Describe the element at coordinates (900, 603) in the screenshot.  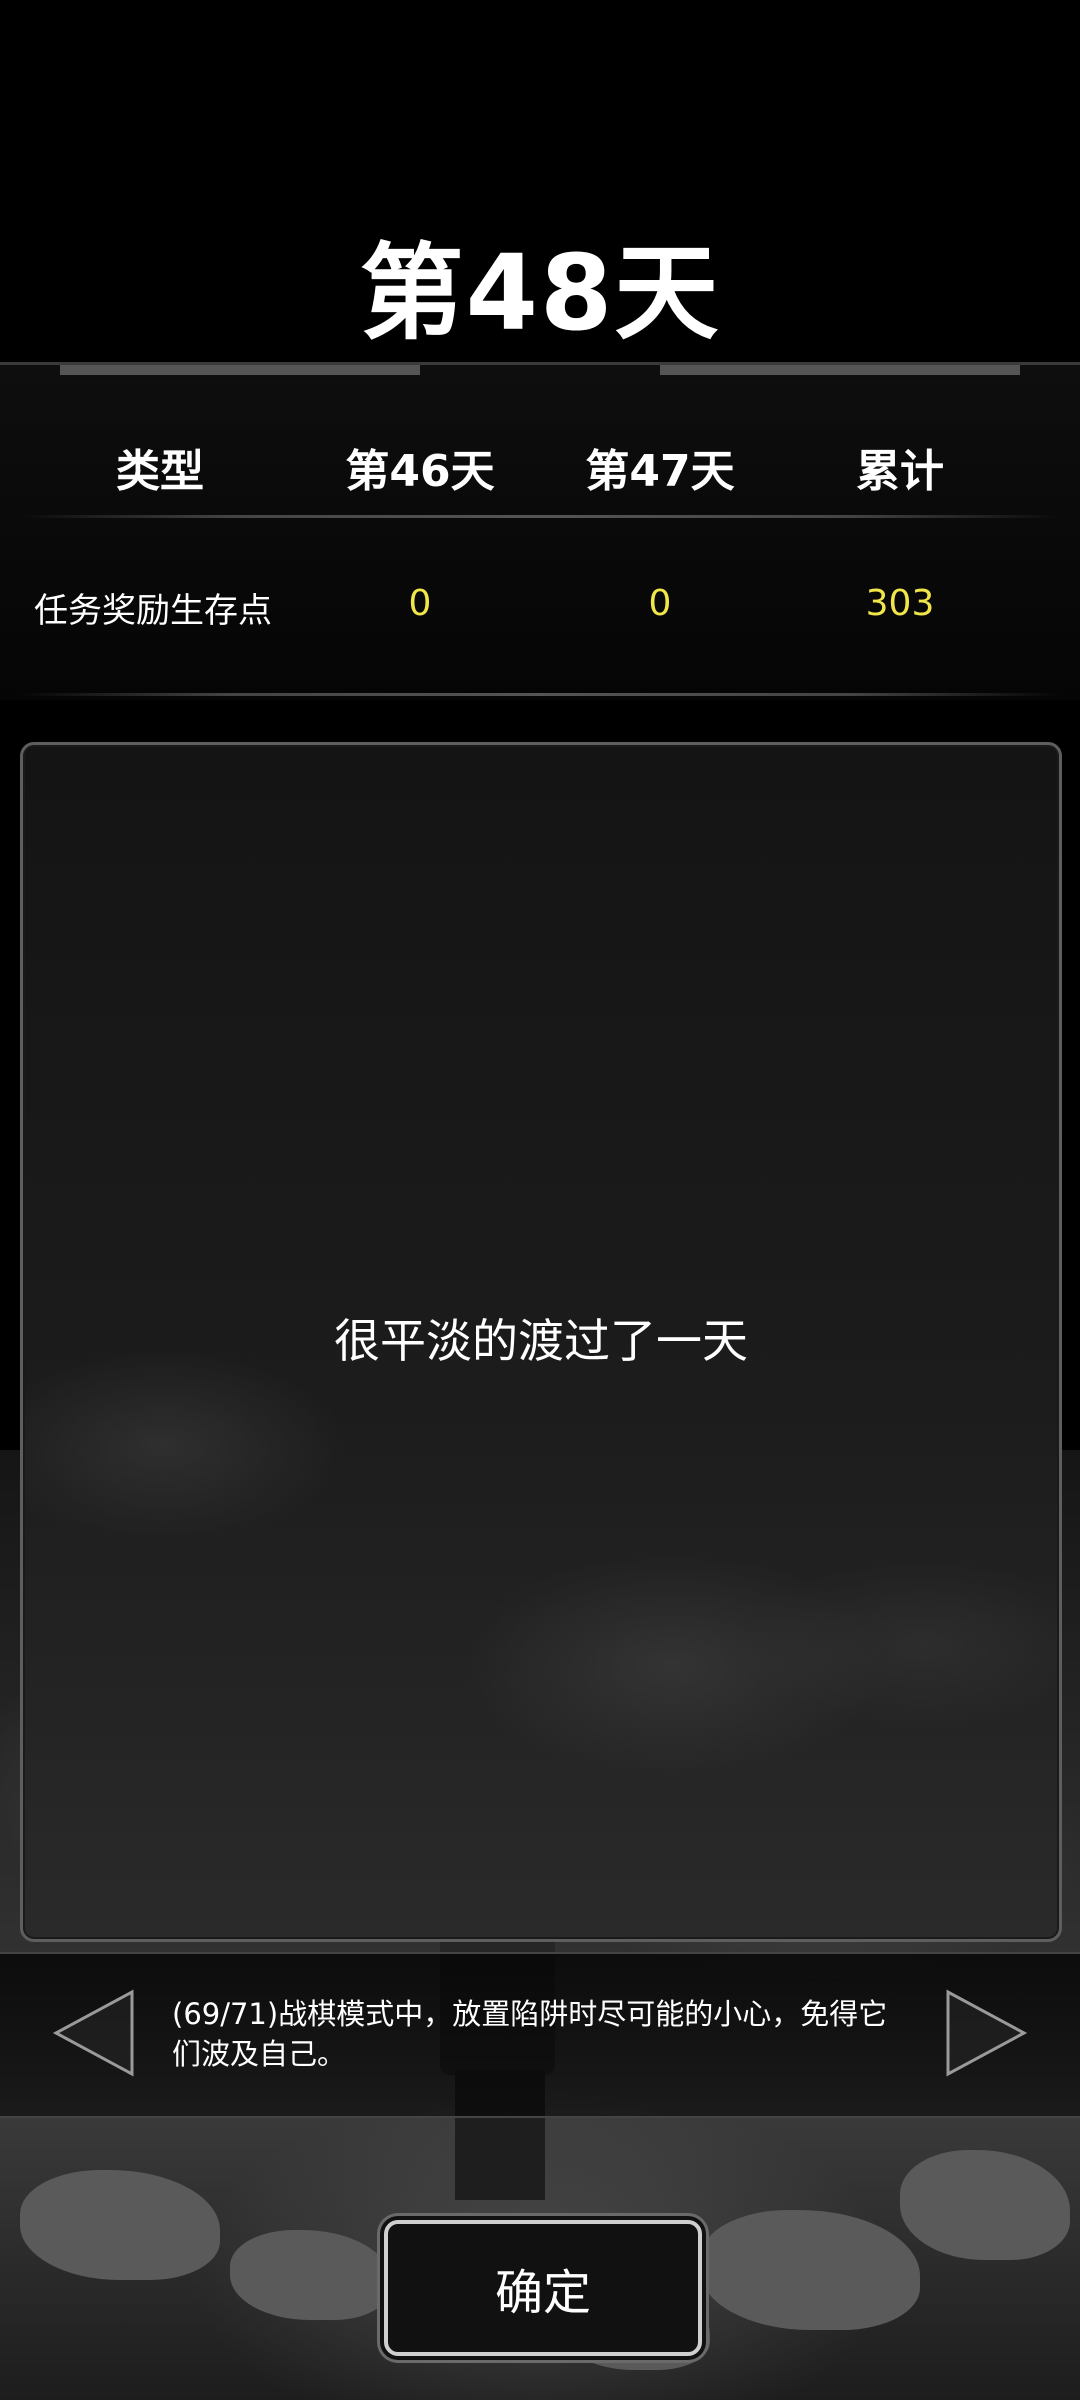
I see `value-total: 303` at that location.